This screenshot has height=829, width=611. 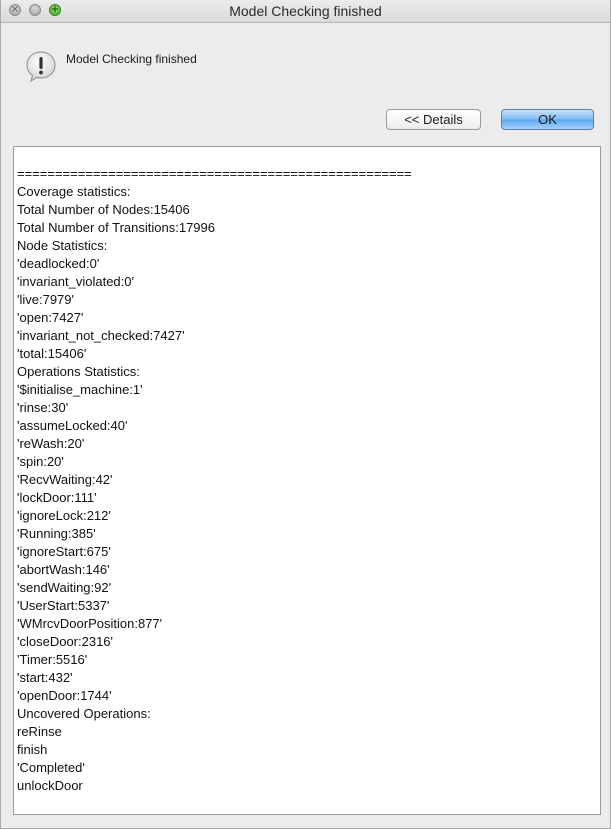 I want to click on report-line: 'invariant_violated:0', so click(x=75, y=281).